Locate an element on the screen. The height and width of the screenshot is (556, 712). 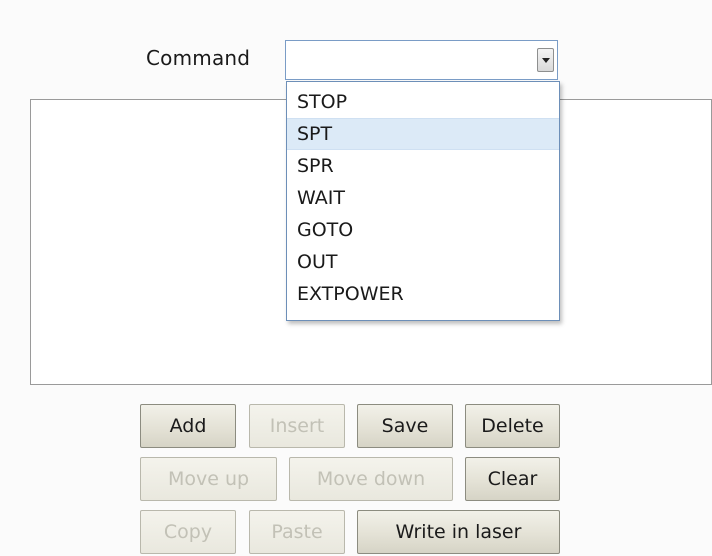
insert-button: Insert is located at coordinates (297, 426).